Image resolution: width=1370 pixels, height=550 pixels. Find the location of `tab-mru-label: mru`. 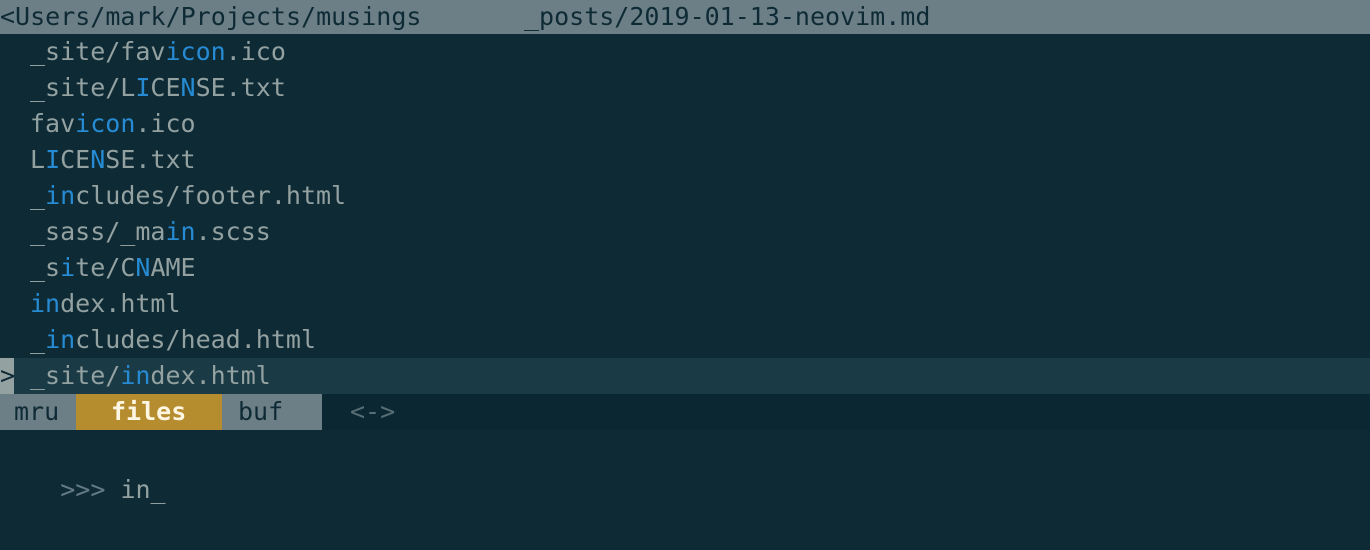

tab-mru-label: mru is located at coordinates (37, 411).